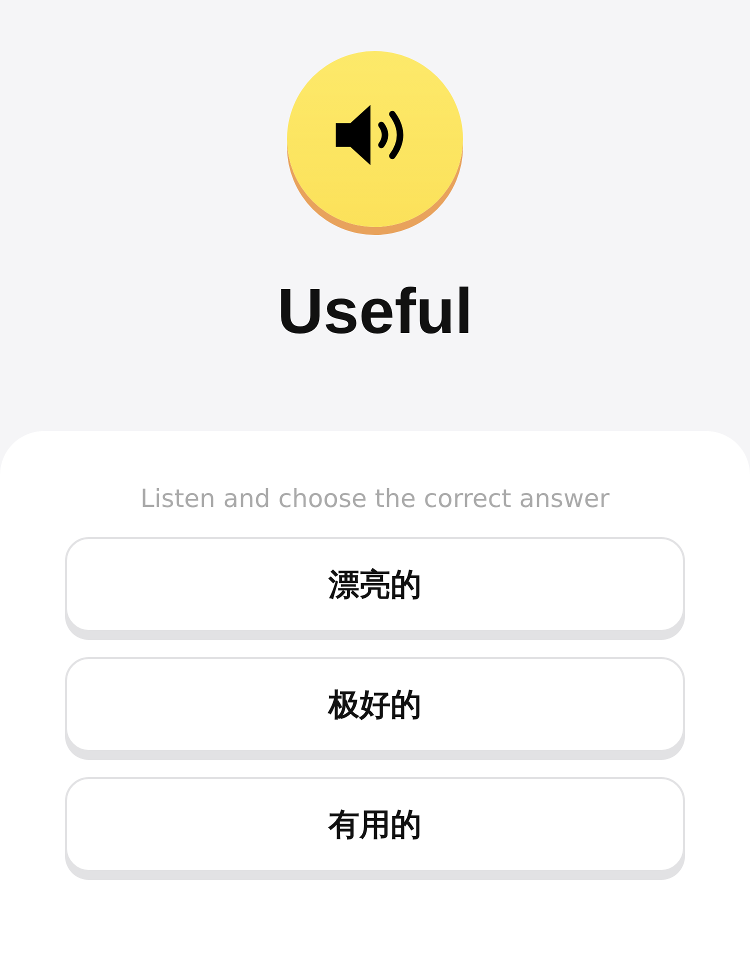 Image resolution: width=750 pixels, height=975 pixels. I want to click on word-title: Useful, so click(375, 311).